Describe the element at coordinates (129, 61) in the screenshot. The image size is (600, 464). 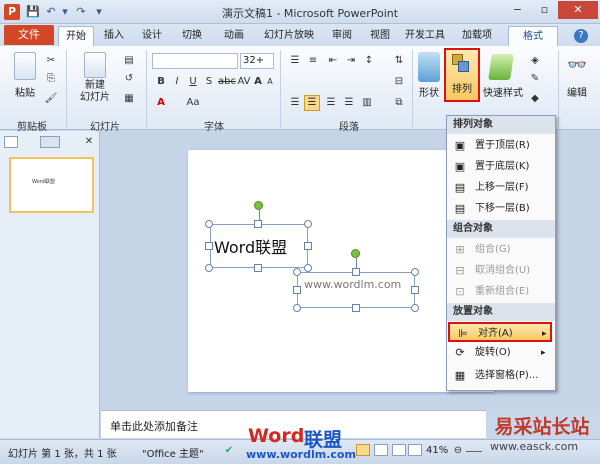
I see `layout-icon: ▤` at that location.